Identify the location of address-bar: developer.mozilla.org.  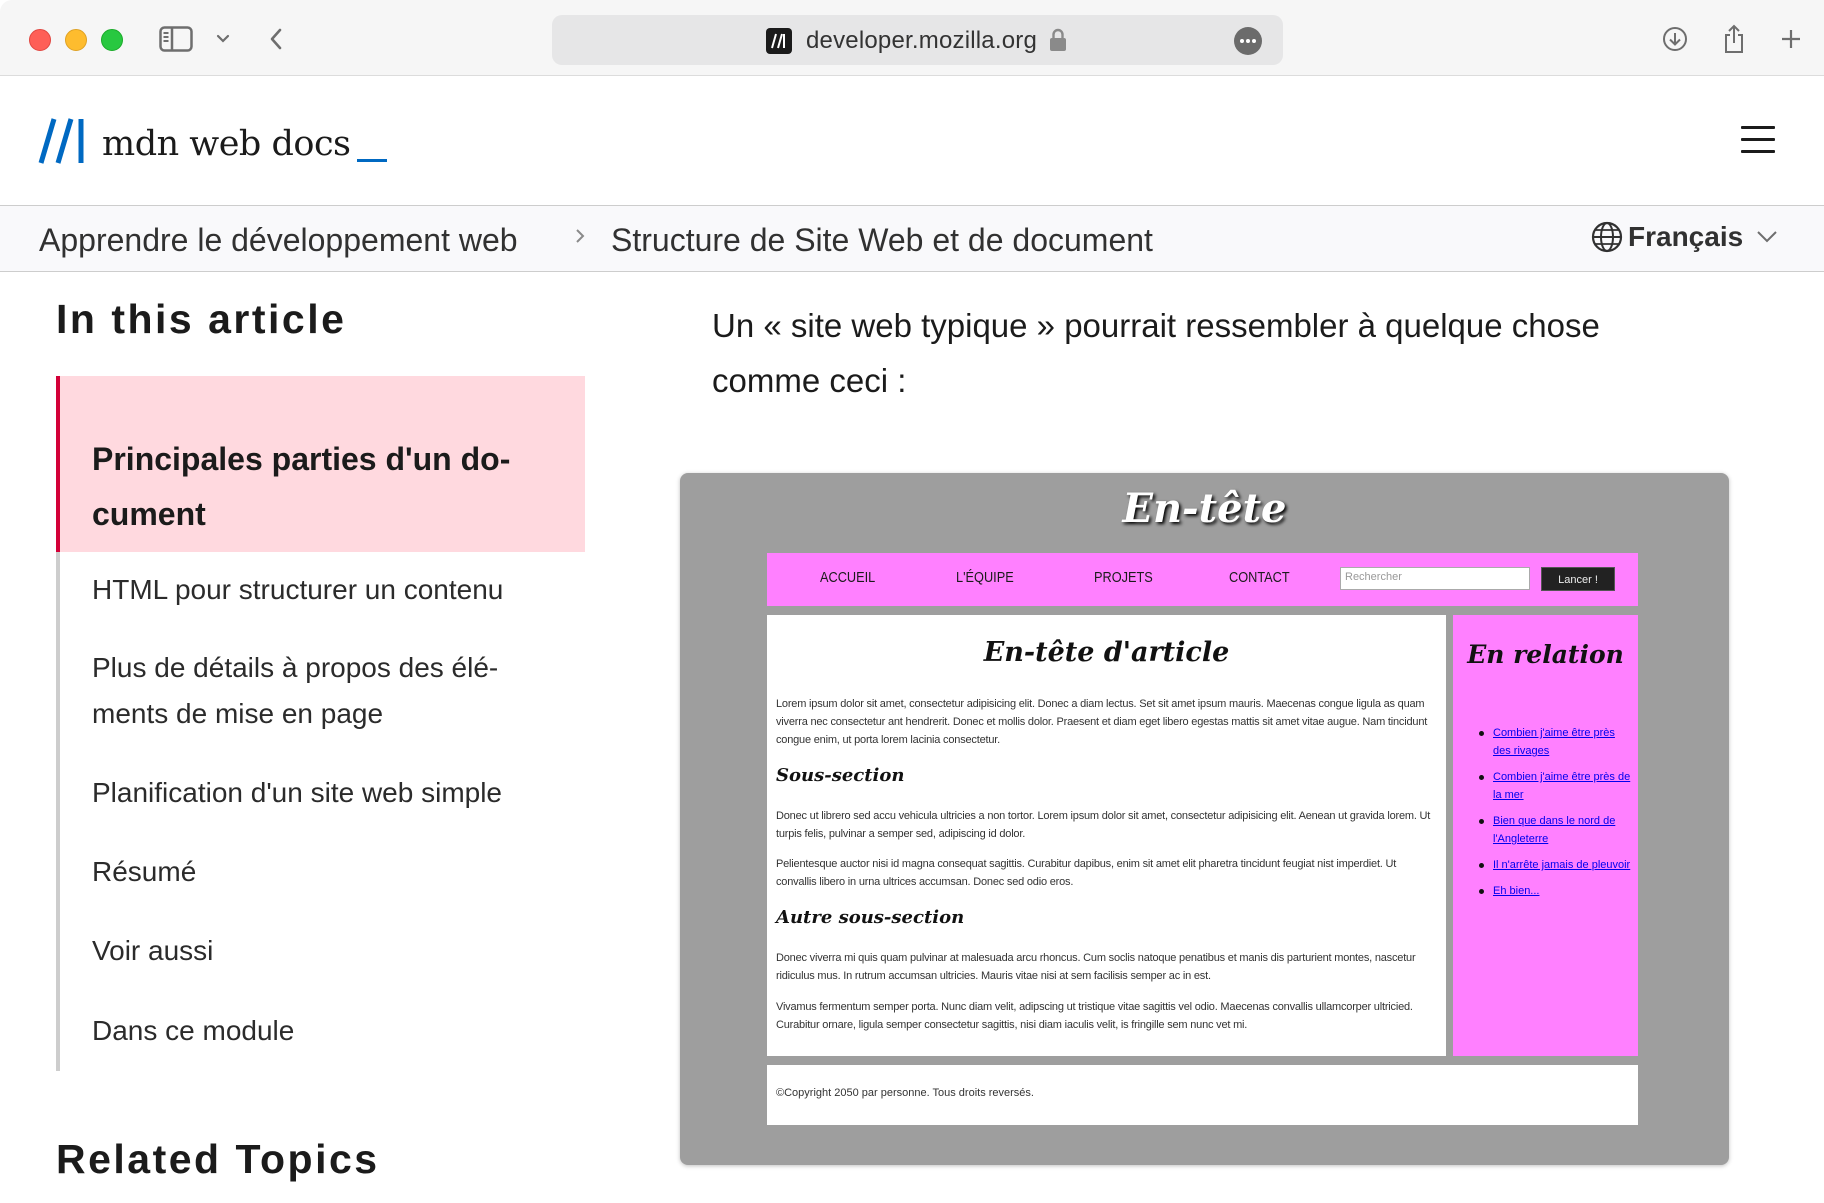
(917, 40).